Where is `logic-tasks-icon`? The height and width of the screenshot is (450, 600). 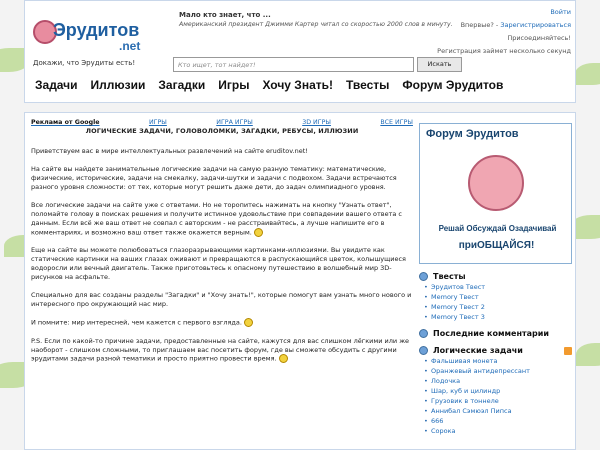 logic-tasks-icon is located at coordinates (423, 350).